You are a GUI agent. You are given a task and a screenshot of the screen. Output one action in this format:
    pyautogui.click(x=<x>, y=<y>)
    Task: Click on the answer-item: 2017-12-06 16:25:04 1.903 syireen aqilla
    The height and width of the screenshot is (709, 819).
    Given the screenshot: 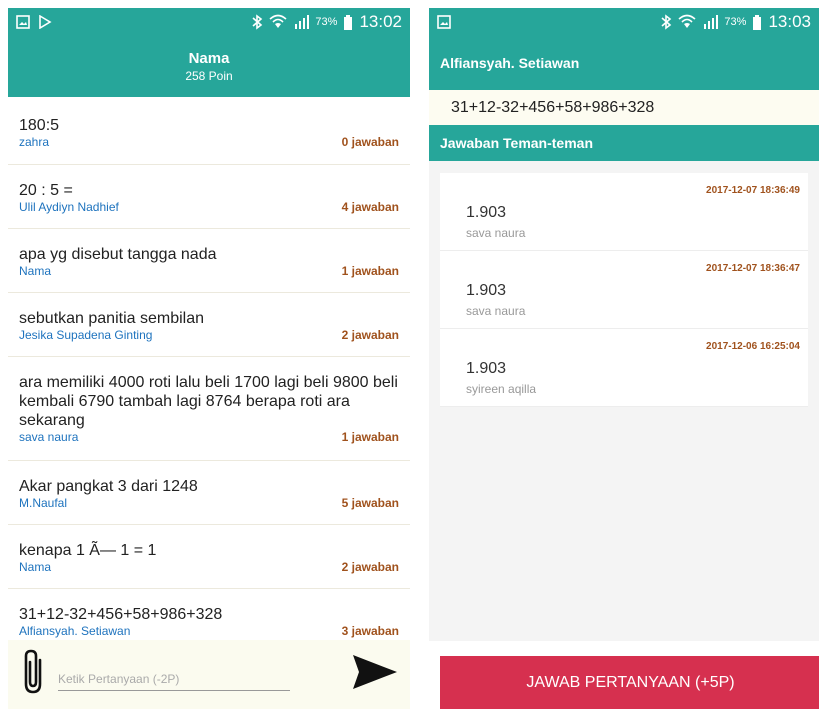 What is the action you would take?
    pyautogui.click(x=624, y=368)
    